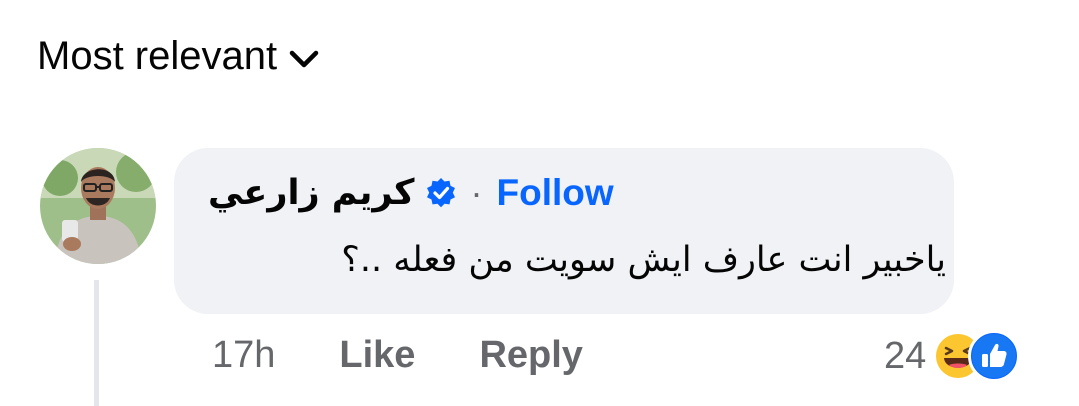 This screenshot has width=1079, height=406. I want to click on verified-badge-icon, so click(441, 193).